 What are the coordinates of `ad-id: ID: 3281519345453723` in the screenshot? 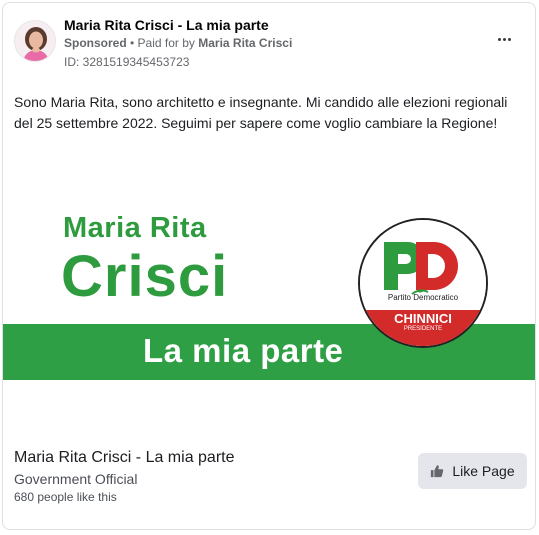 It's located at (127, 62).